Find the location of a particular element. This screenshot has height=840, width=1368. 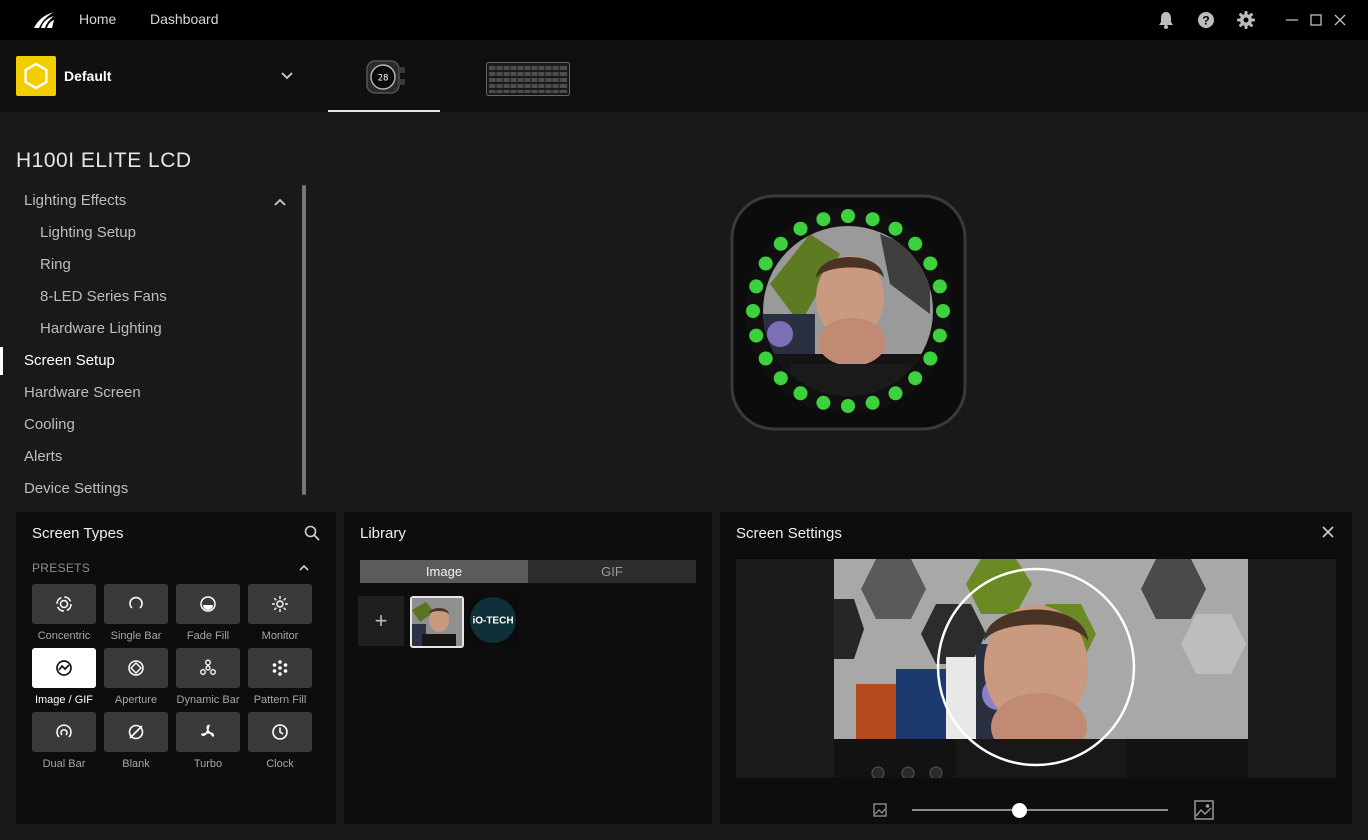

nav-dashboard: Dashboard is located at coordinates (184, 19).